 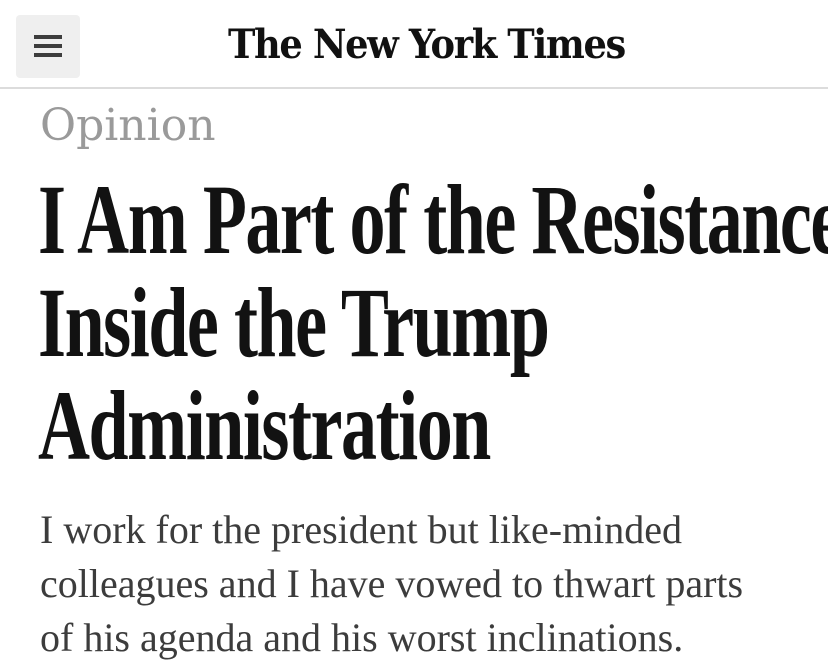 I want to click on menu-button, so click(x=48, y=46).